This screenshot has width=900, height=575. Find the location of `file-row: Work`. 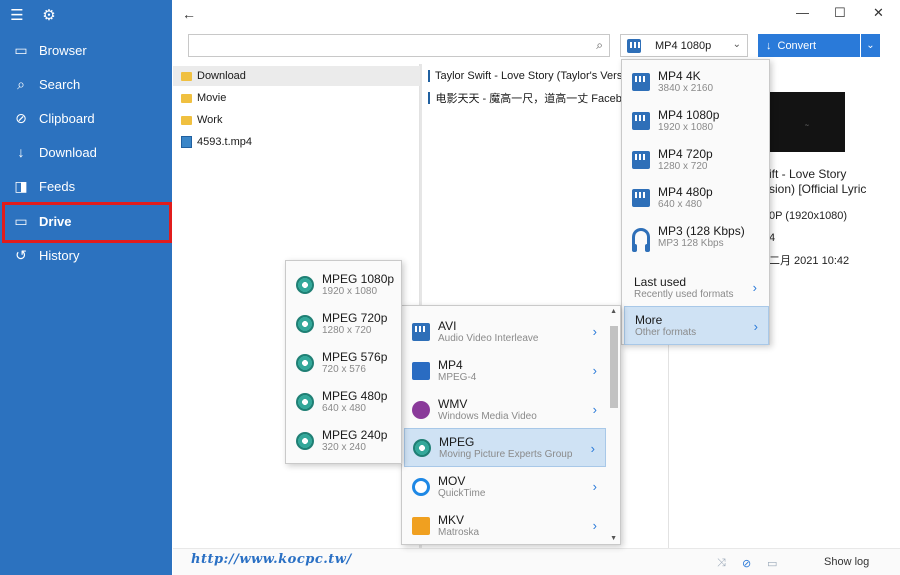

file-row: Work is located at coordinates (299, 120).